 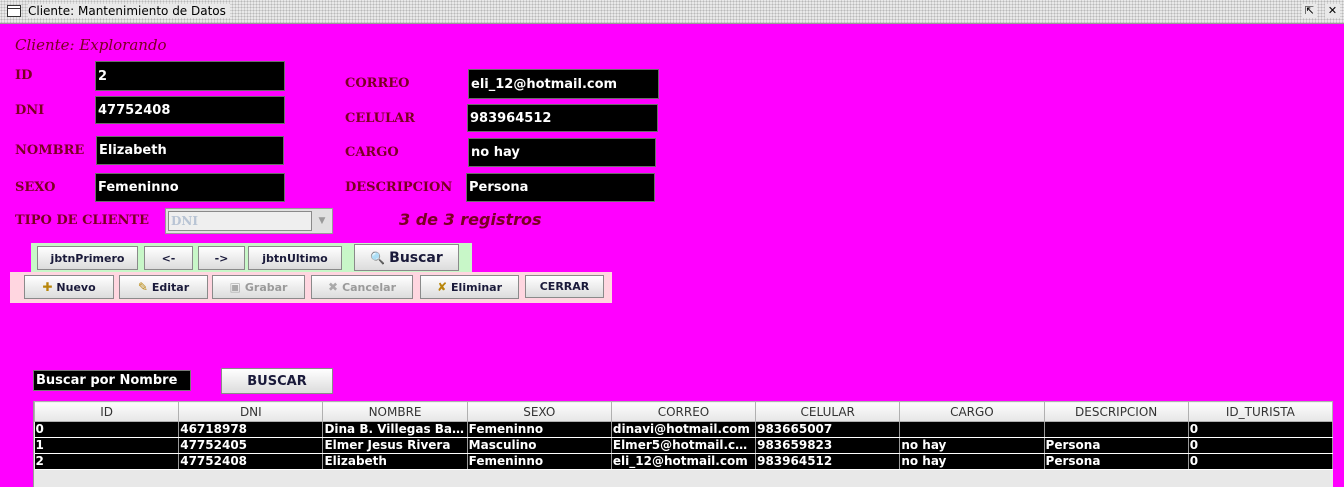 I want to click on user-add-icon: ✚, so click(x=47, y=287).